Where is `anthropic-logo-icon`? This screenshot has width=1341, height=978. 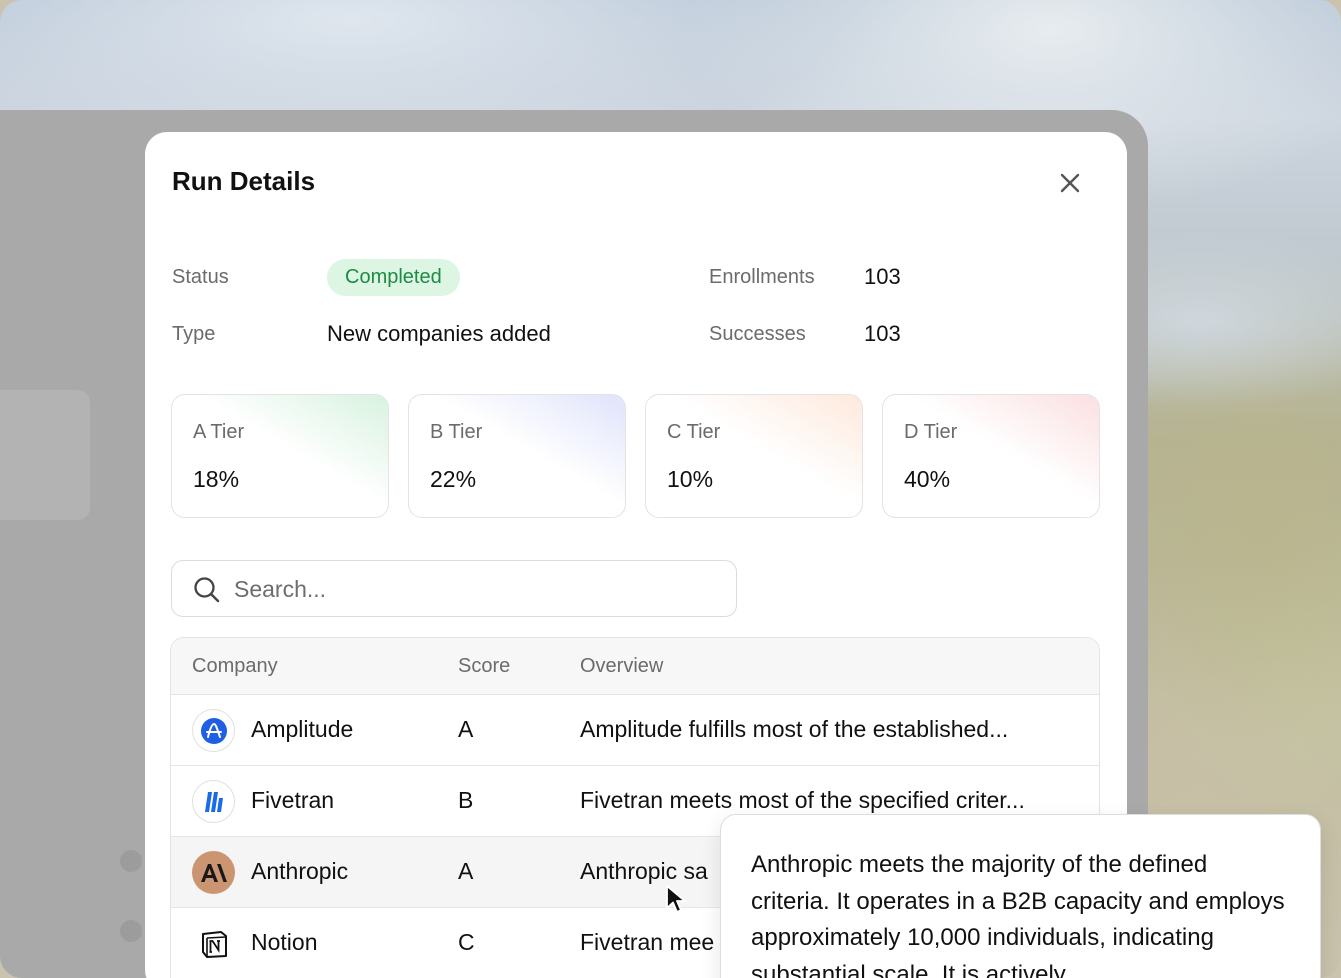
anthropic-logo-icon is located at coordinates (213, 872).